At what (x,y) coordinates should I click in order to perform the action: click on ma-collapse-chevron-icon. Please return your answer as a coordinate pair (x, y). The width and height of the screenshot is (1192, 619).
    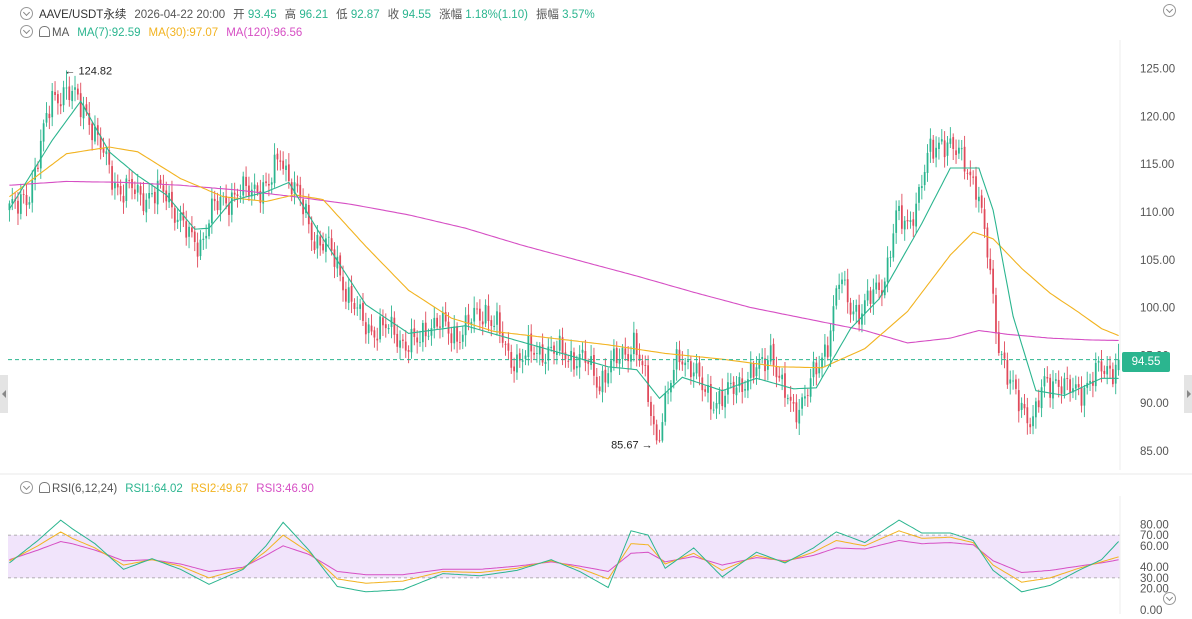
    Looking at the image, I should click on (26, 31).